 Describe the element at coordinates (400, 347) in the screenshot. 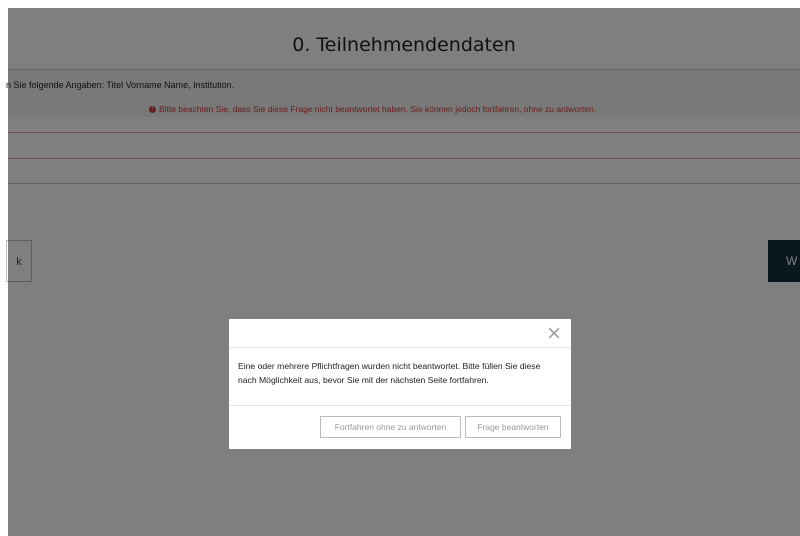

I see `modal-header-divider` at that location.